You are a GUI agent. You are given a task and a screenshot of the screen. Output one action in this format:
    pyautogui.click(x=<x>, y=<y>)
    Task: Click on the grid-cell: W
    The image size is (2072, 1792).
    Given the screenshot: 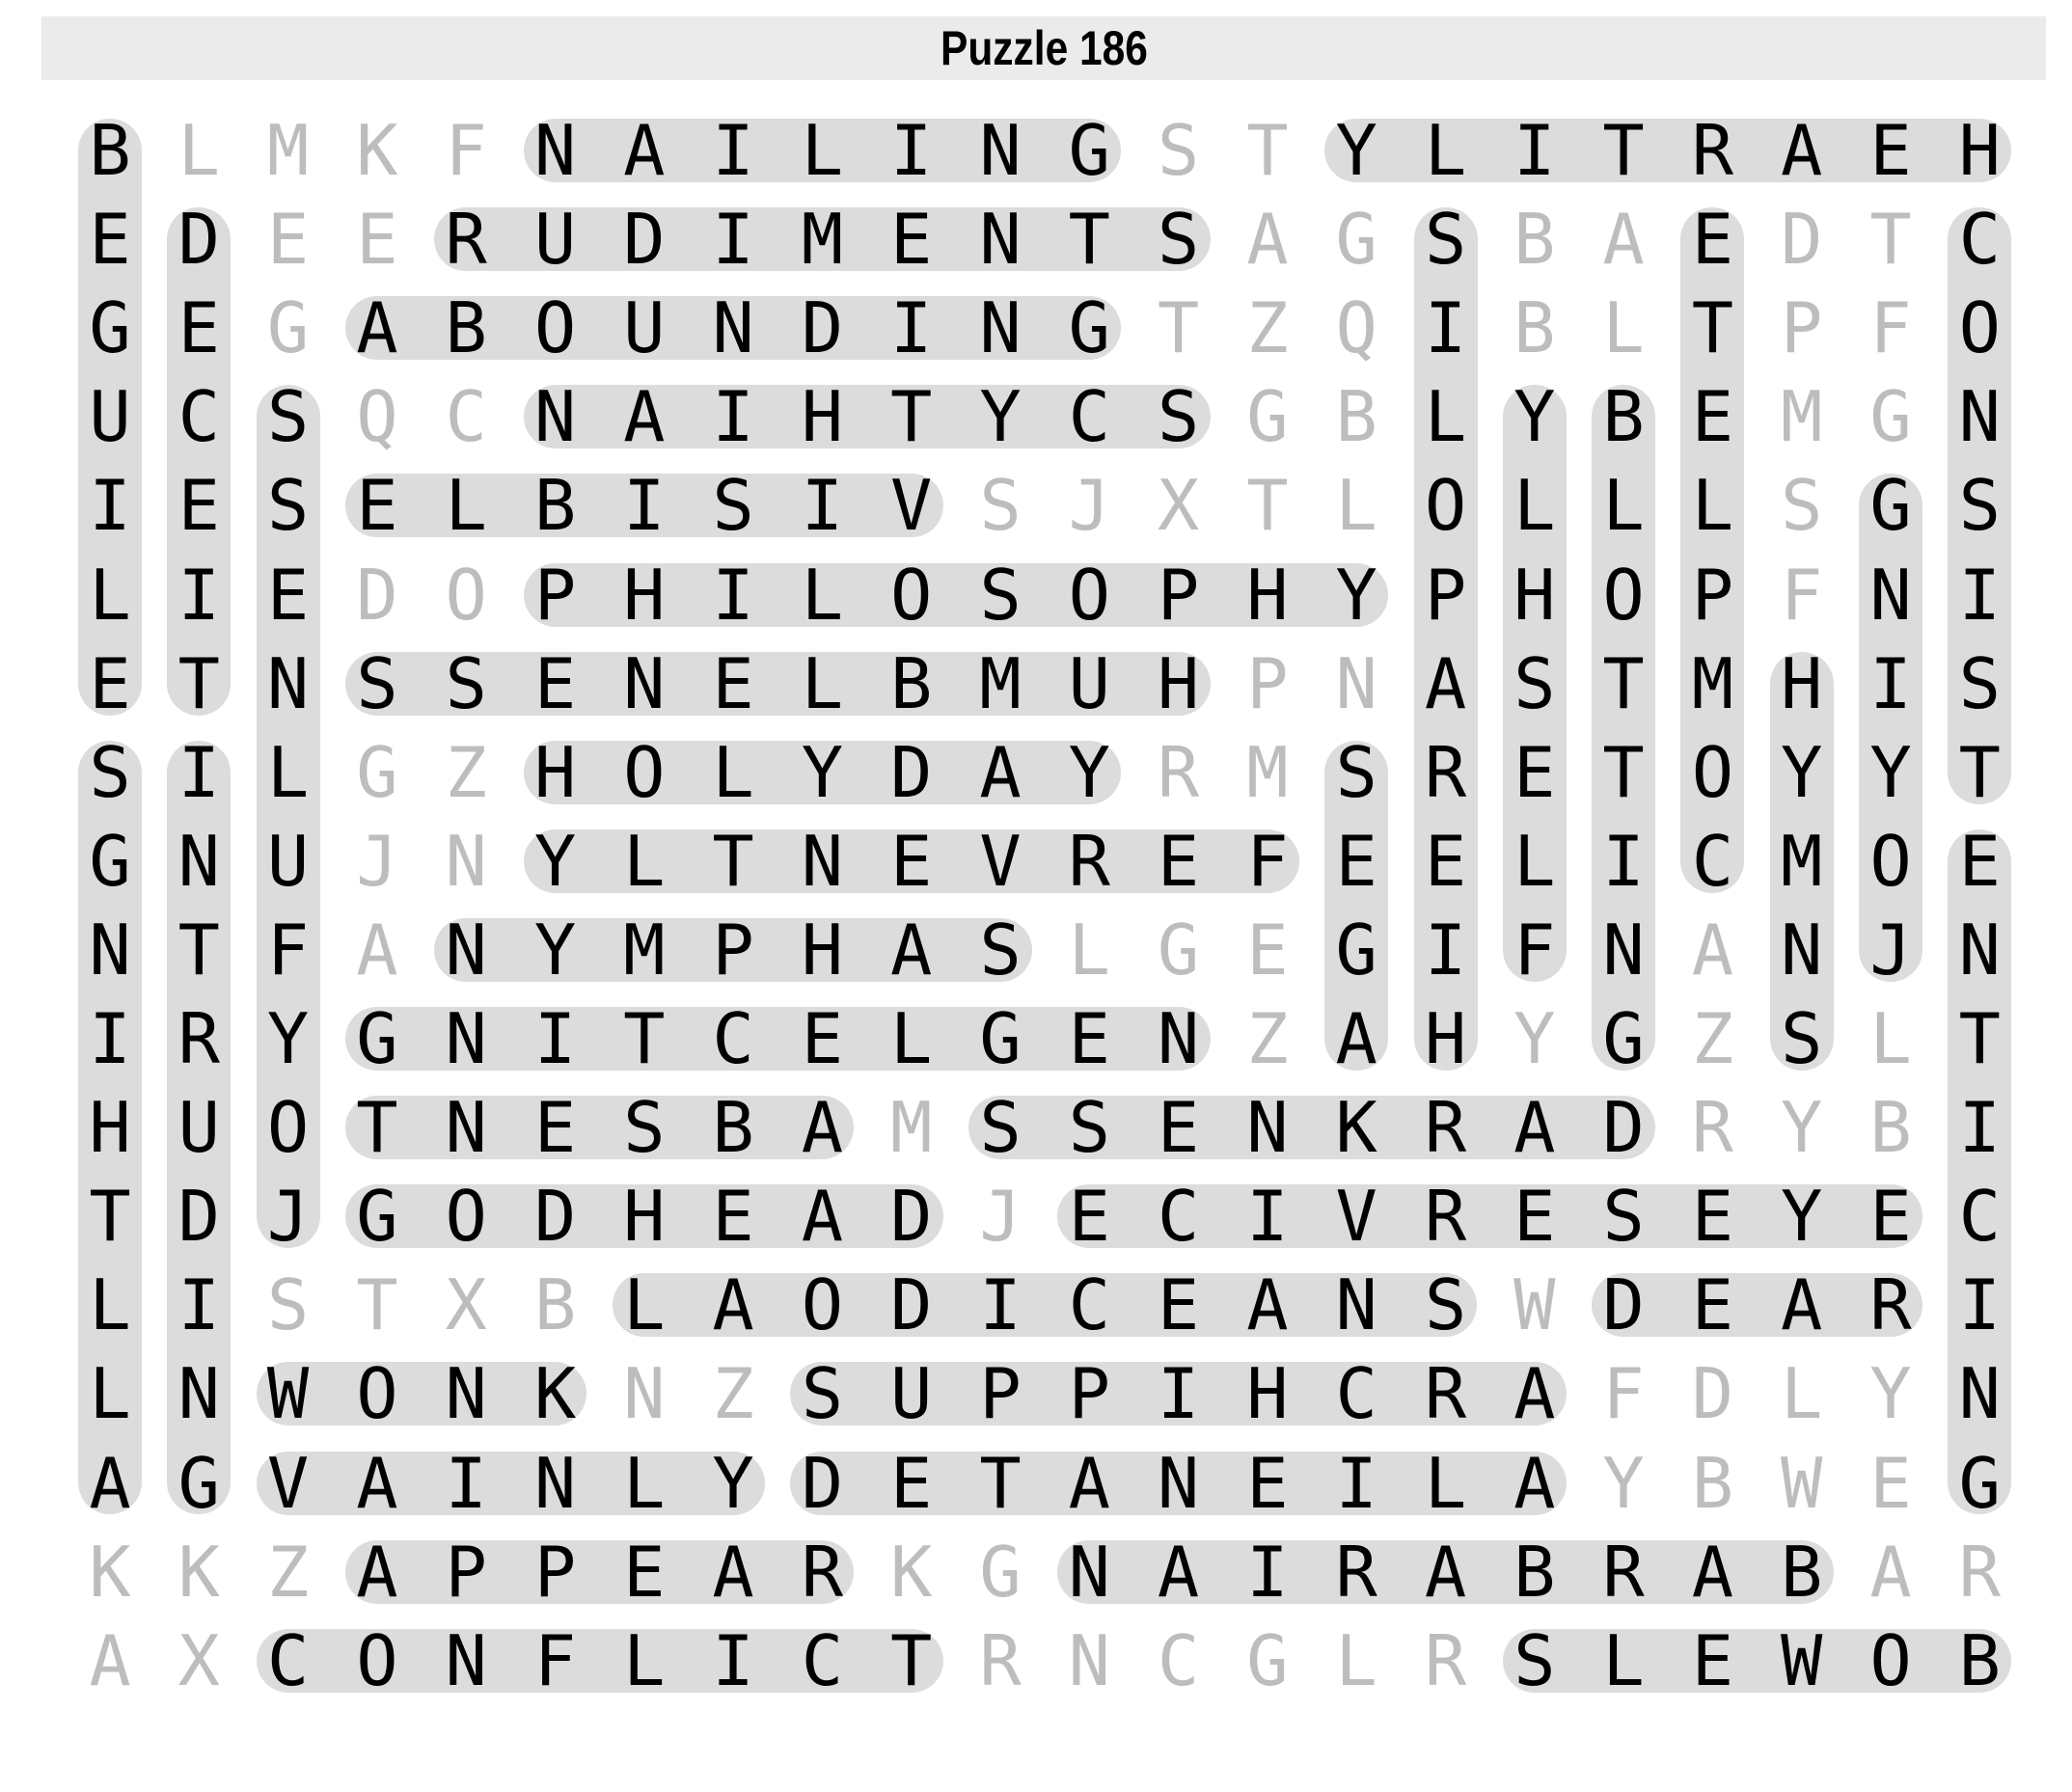 What is the action you would take?
    pyautogui.click(x=288, y=1394)
    